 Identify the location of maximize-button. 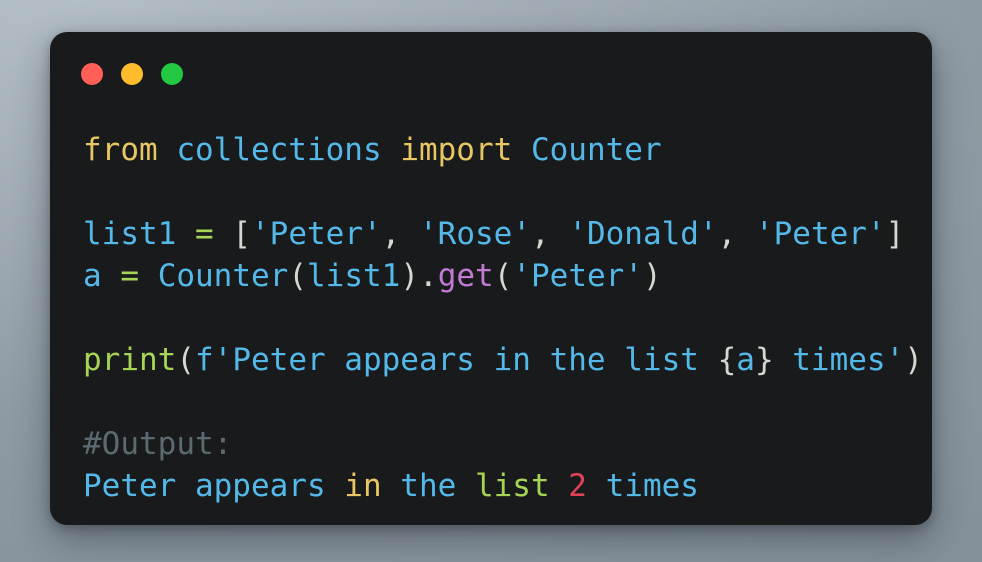
(172, 74).